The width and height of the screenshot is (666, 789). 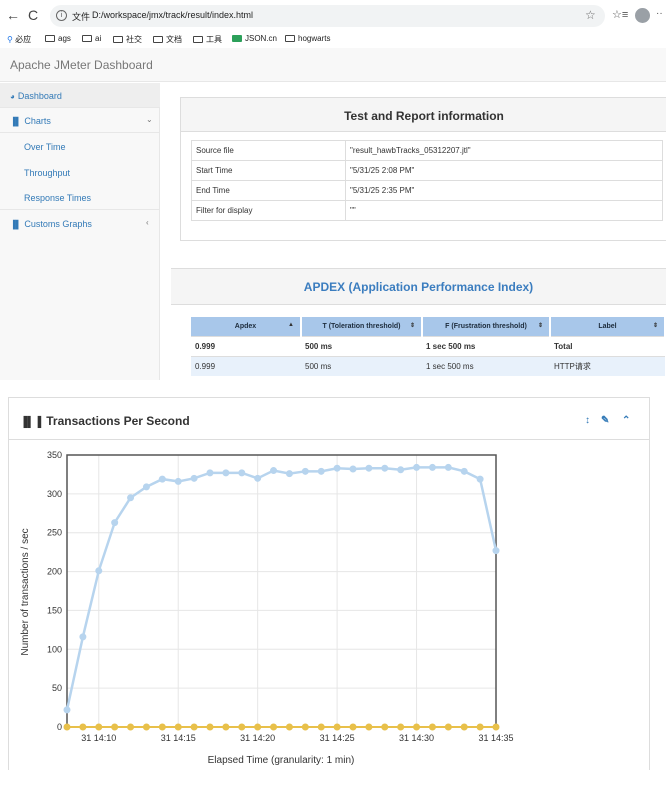 What do you see at coordinates (58, 198) in the screenshot?
I see `sidebar-item-label: Response Times` at bounding box center [58, 198].